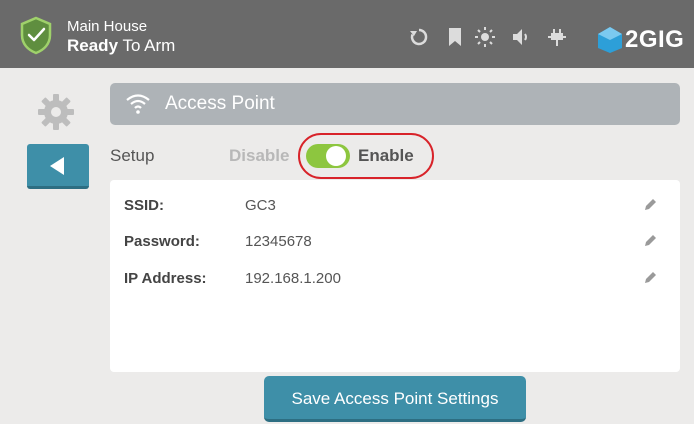 The image size is (694, 424). Describe the element at coordinates (336, 156) in the screenshot. I see `toggle-knob` at that location.